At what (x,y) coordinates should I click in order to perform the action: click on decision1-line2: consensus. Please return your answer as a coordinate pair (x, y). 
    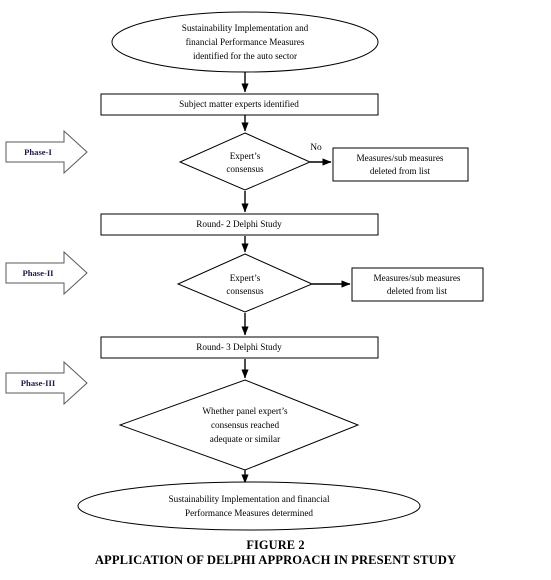
    Looking at the image, I should click on (245, 169).